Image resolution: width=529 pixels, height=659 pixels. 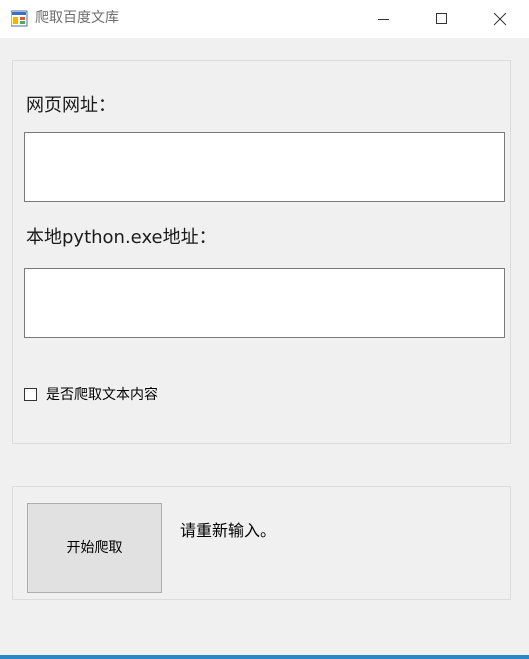 What do you see at coordinates (77, 18) in the screenshot?
I see `window-title: 爬取百度文库` at bounding box center [77, 18].